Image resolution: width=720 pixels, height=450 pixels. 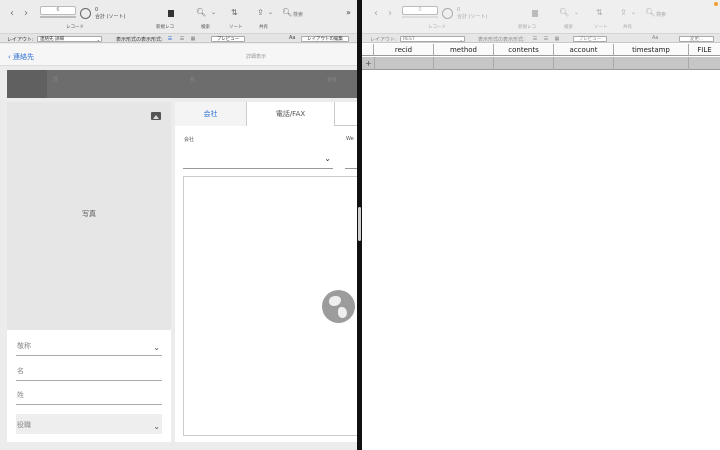 I want to click on column-header-contents: contents, so click(x=524, y=50).